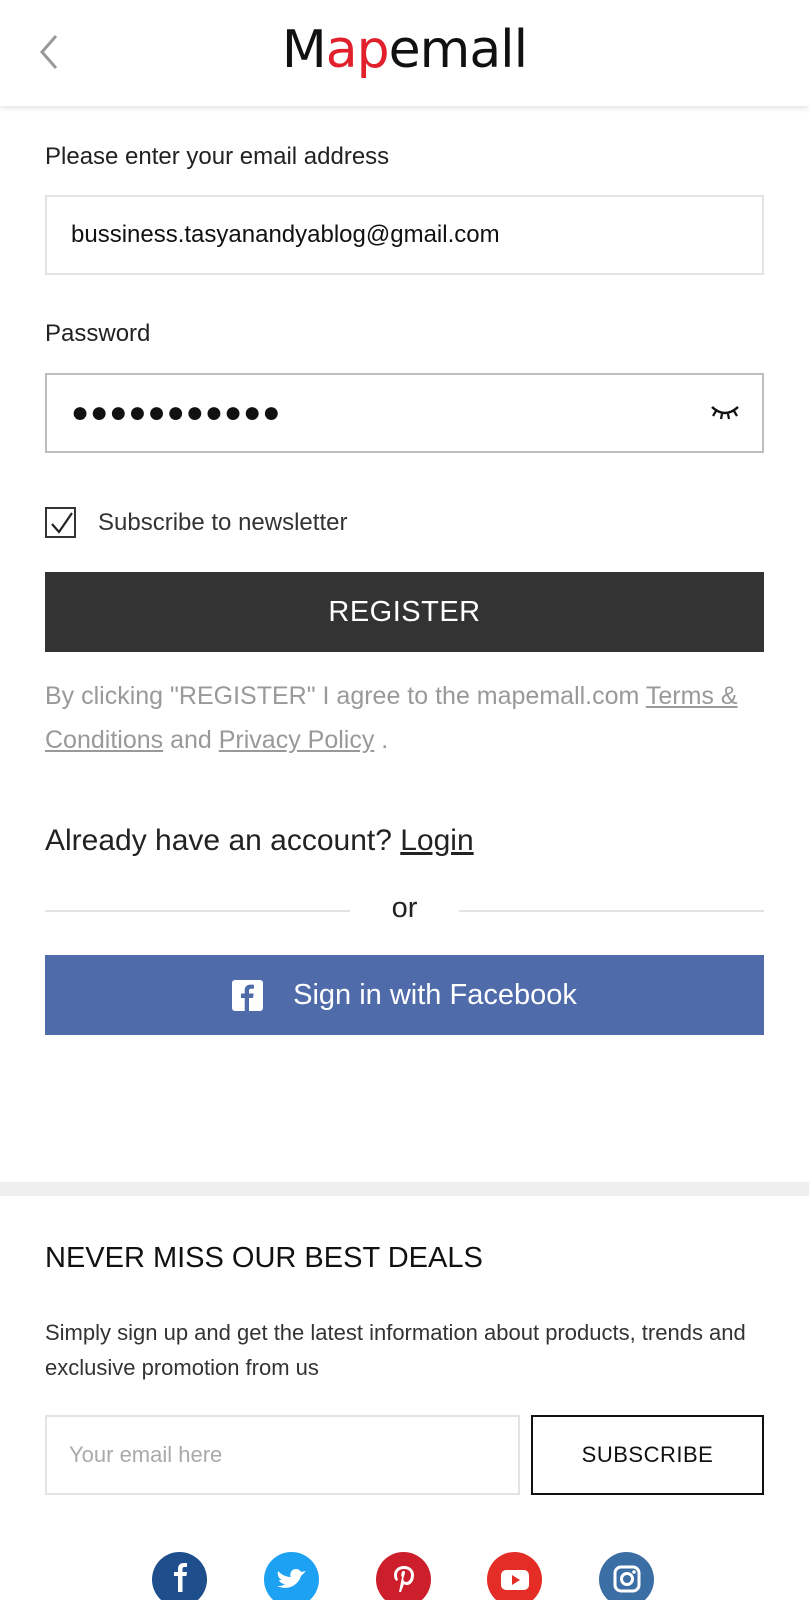  What do you see at coordinates (98, 333) in the screenshot?
I see `password-label: Password` at bounding box center [98, 333].